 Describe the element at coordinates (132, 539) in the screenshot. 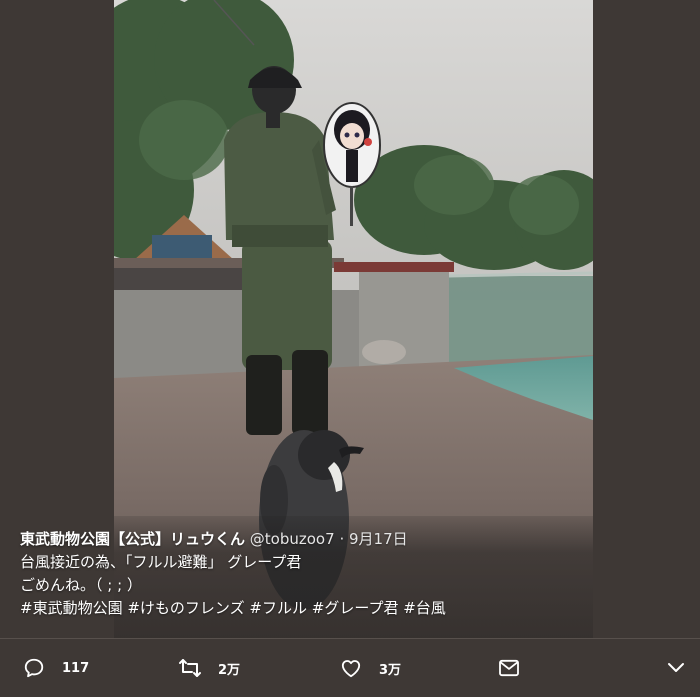

I see `author-name: 東武動物公園【公式】リュウくん` at that location.